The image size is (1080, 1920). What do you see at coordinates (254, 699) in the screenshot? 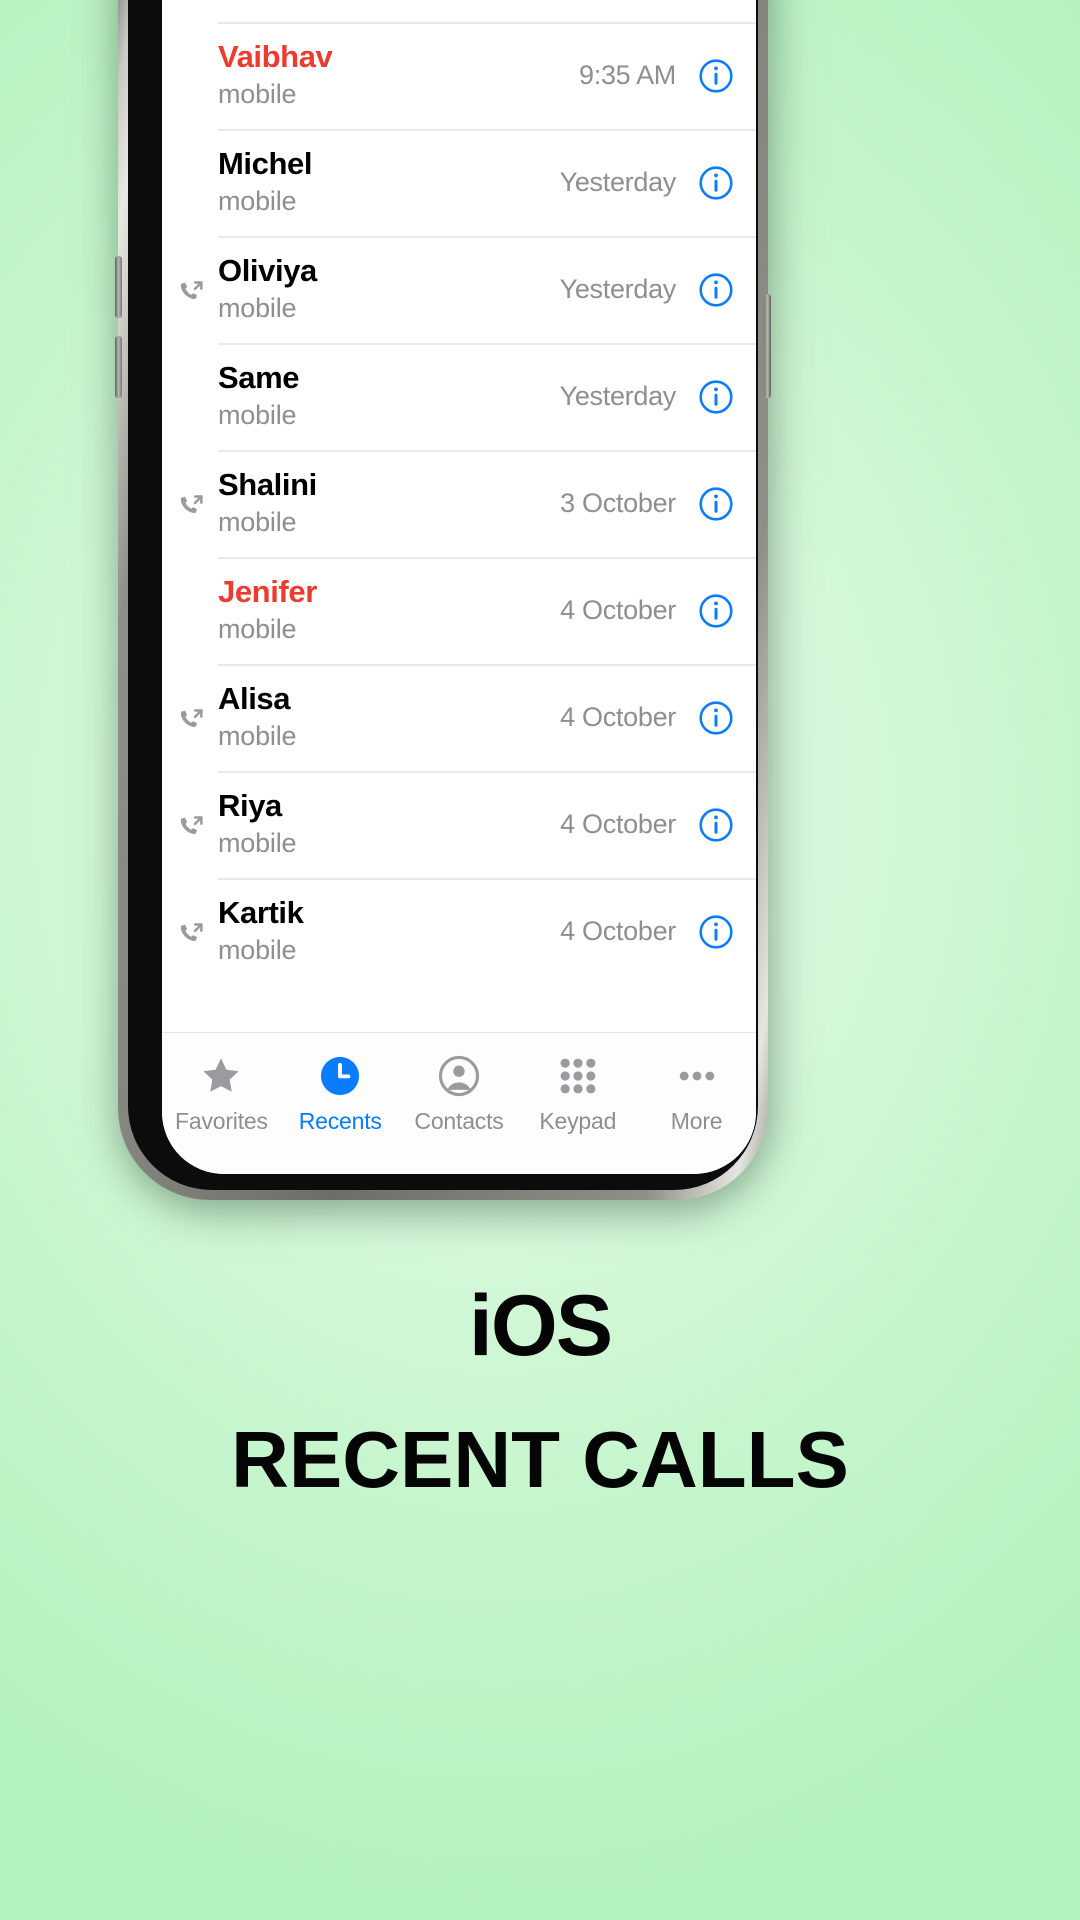
I see `call-contact-name: Alisa` at bounding box center [254, 699].